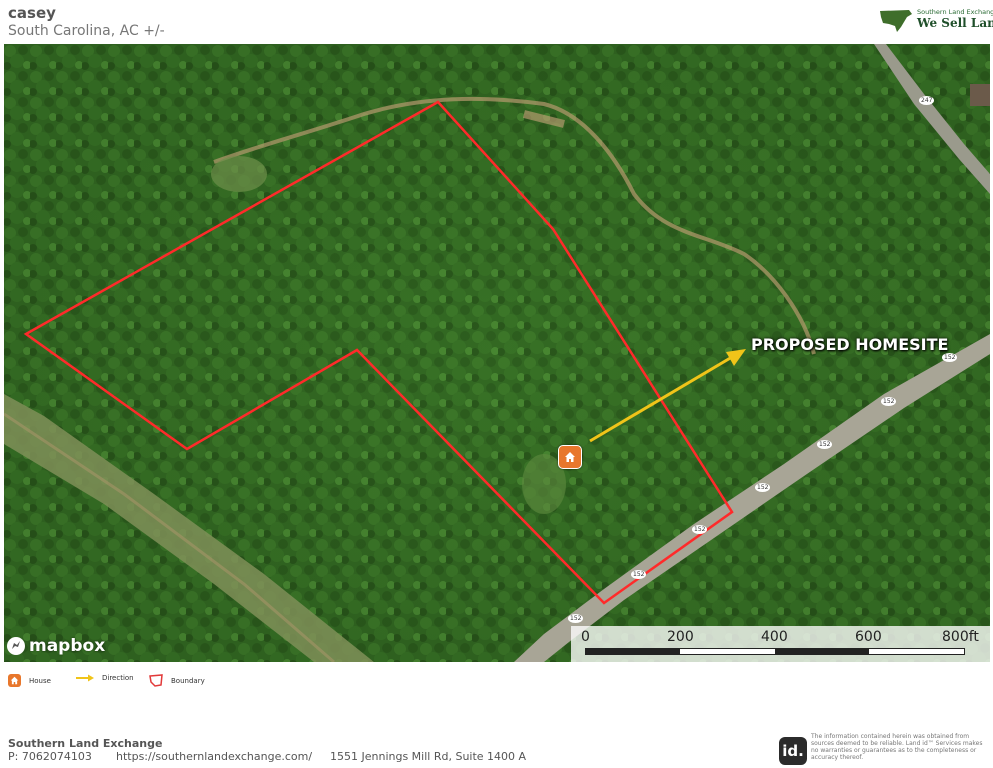  I want to click on boundary-icon, so click(156, 680).